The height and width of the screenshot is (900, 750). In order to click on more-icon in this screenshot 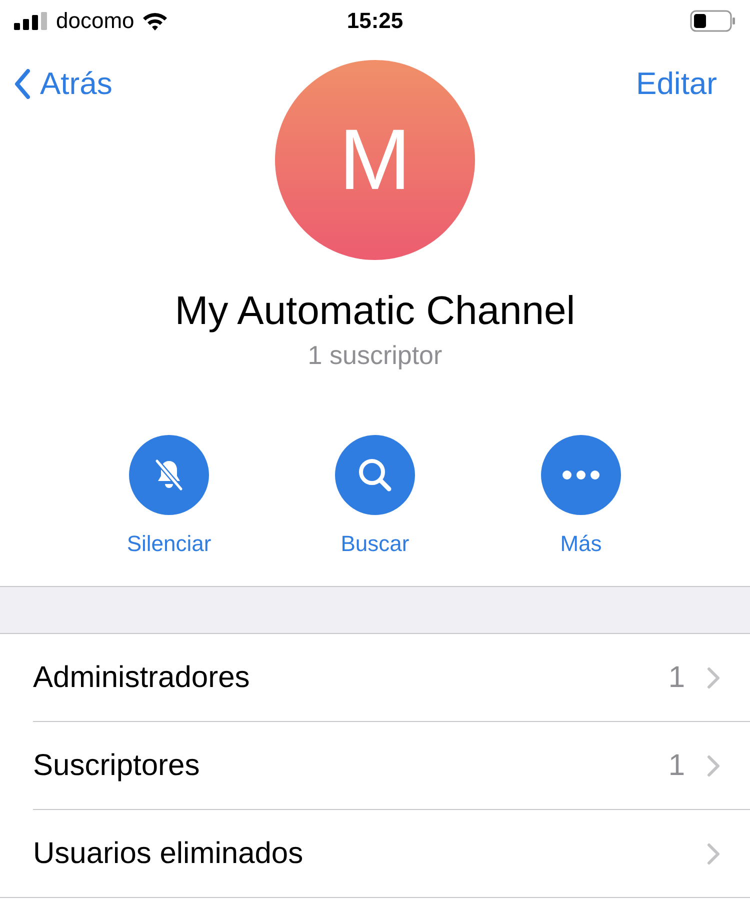, I will do `click(581, 475)`.